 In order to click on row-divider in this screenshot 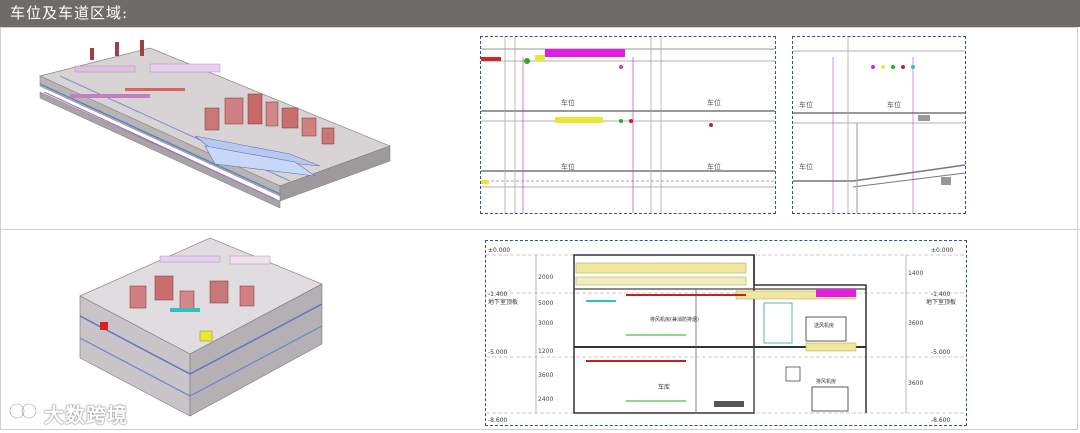, I will do `click(540, 229)`.